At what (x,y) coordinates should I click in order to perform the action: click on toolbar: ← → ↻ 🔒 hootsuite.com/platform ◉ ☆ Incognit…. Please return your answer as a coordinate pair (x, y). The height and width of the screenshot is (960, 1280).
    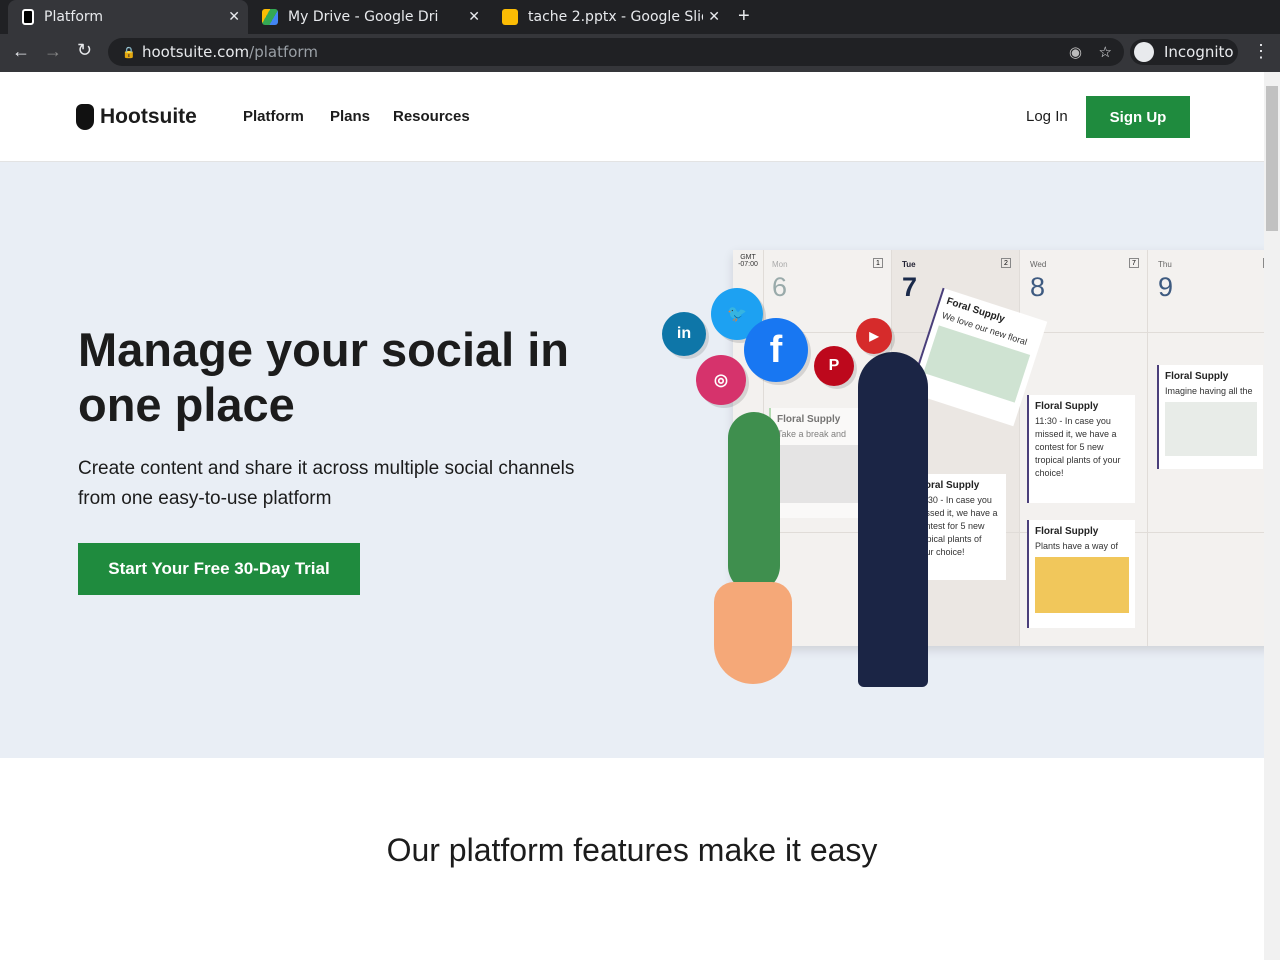
    Looking at the image, I should click on (640, 53).